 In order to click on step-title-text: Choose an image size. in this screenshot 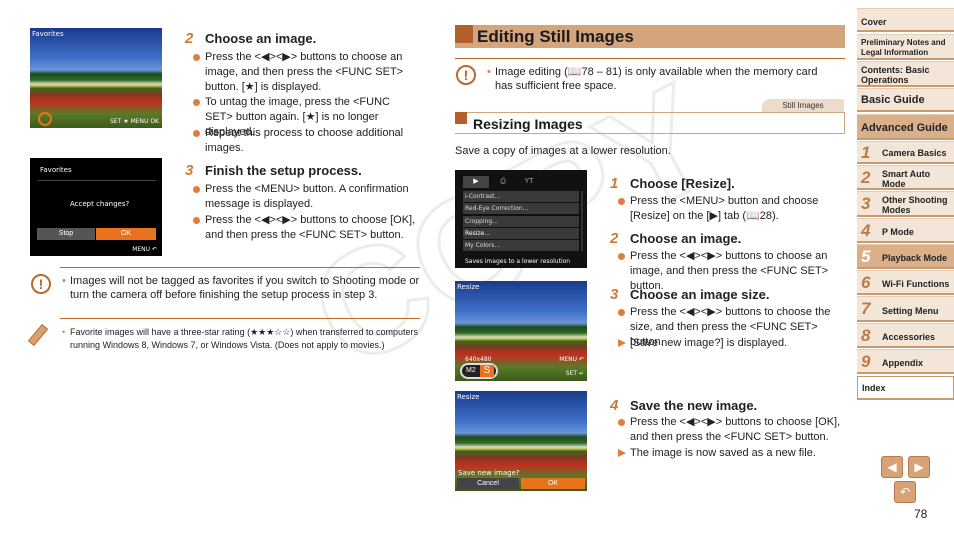, I will do `click(700, 294)`.